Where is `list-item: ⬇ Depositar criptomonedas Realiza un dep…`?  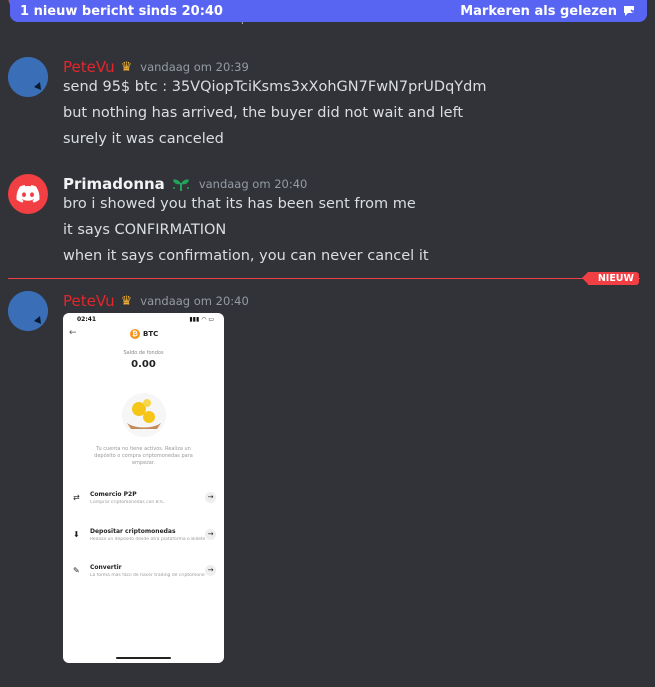 list-item: ⬇ Depositar criptomonedas Realiza un dep… is located at coordinates (143, 537).